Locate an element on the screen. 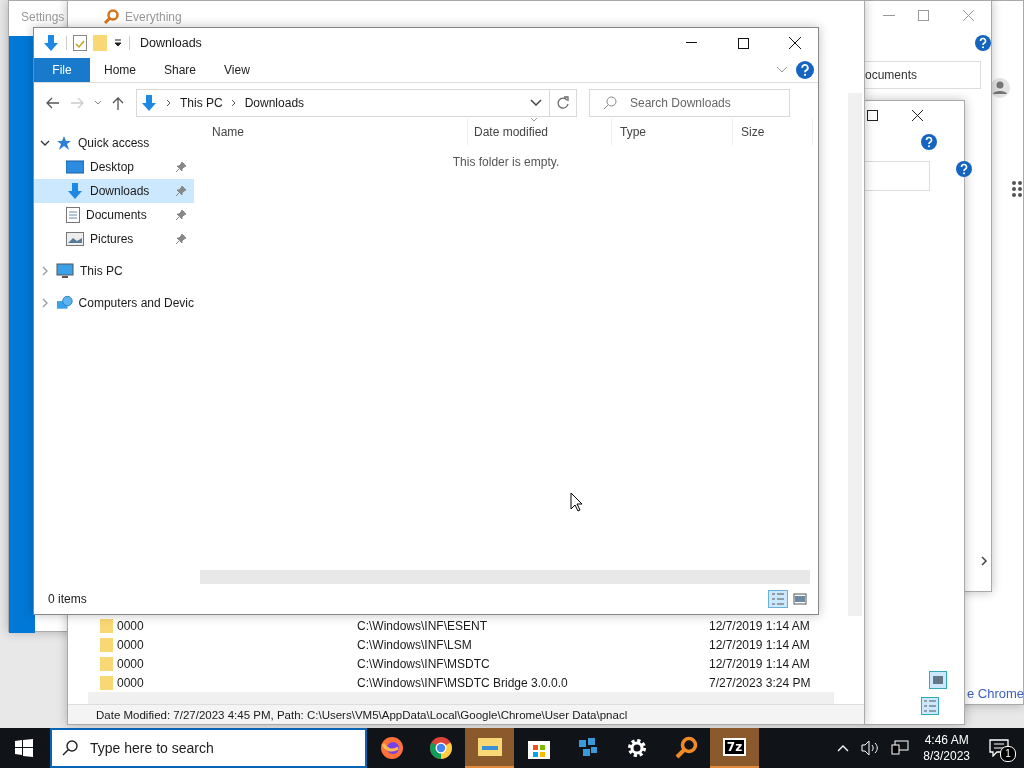  empty-message: This folder is empty. is located at coordinates (506, 162).